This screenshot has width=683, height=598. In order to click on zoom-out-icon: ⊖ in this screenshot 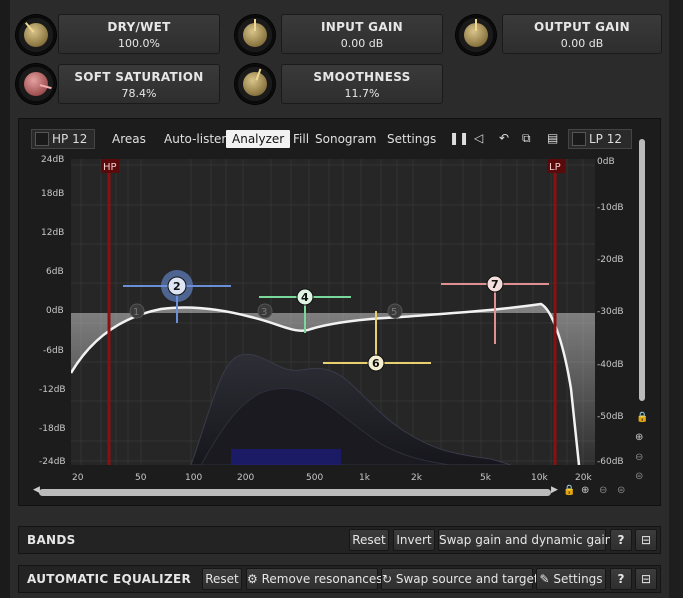, I will do `click(603, 490)`.